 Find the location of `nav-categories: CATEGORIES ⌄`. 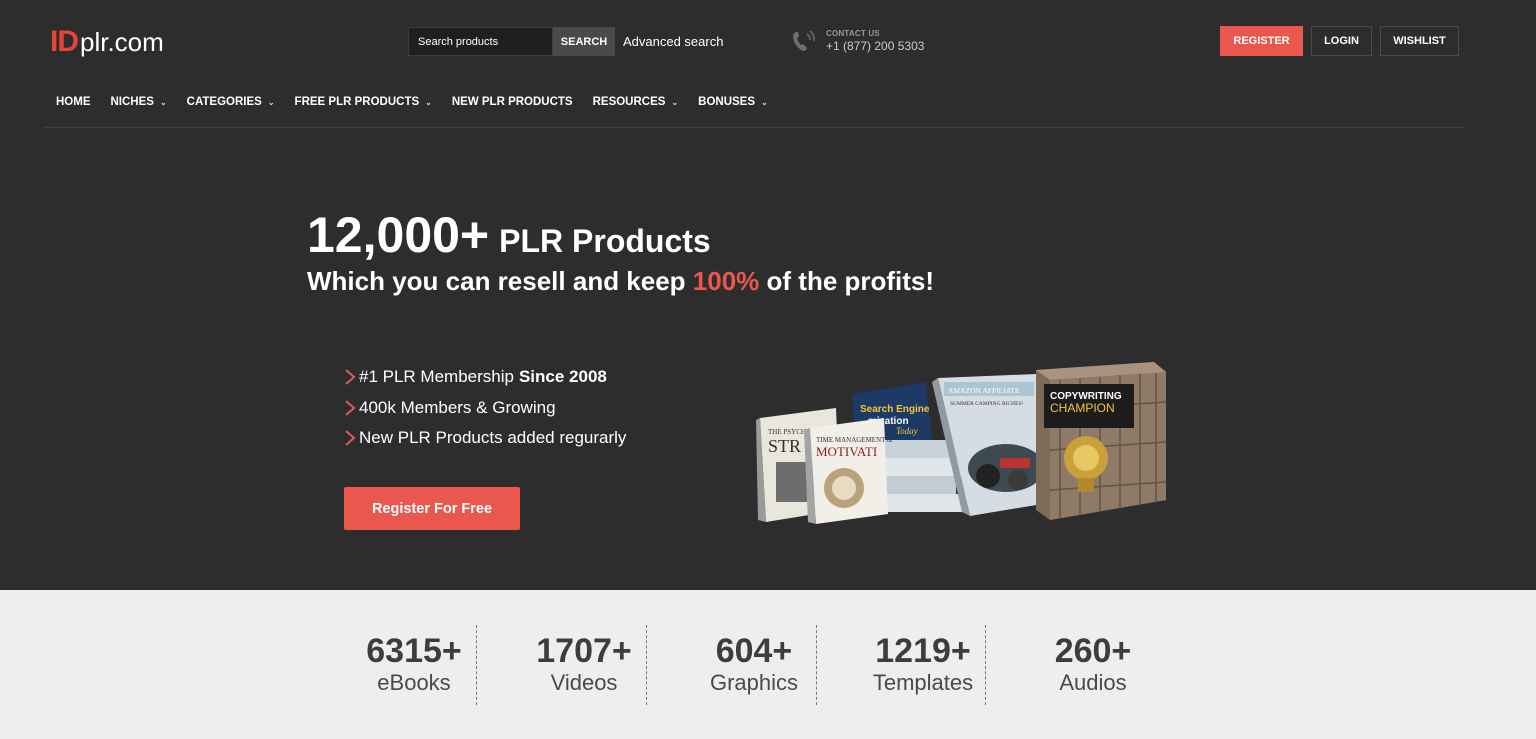

nav-categories: CATEGORIES ⌄ is located at coordinates (231, 98).